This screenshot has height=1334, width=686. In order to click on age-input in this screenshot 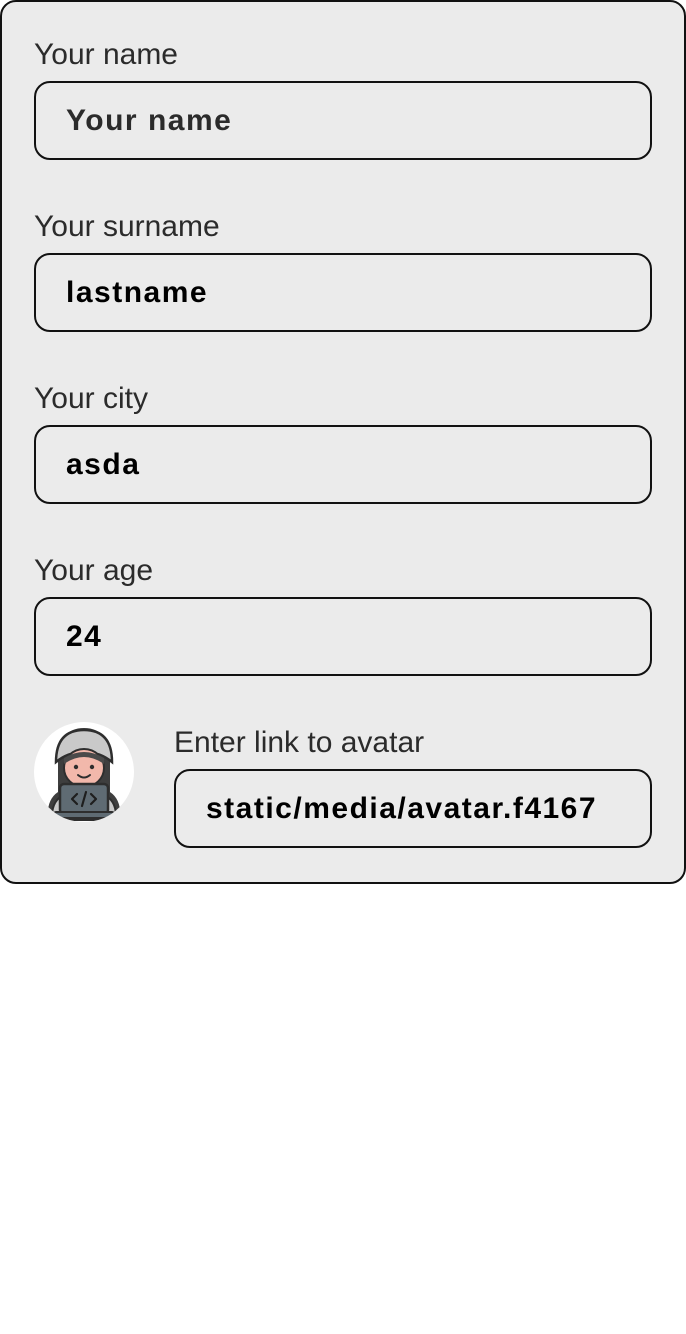, I will do `click(343, 636)`.